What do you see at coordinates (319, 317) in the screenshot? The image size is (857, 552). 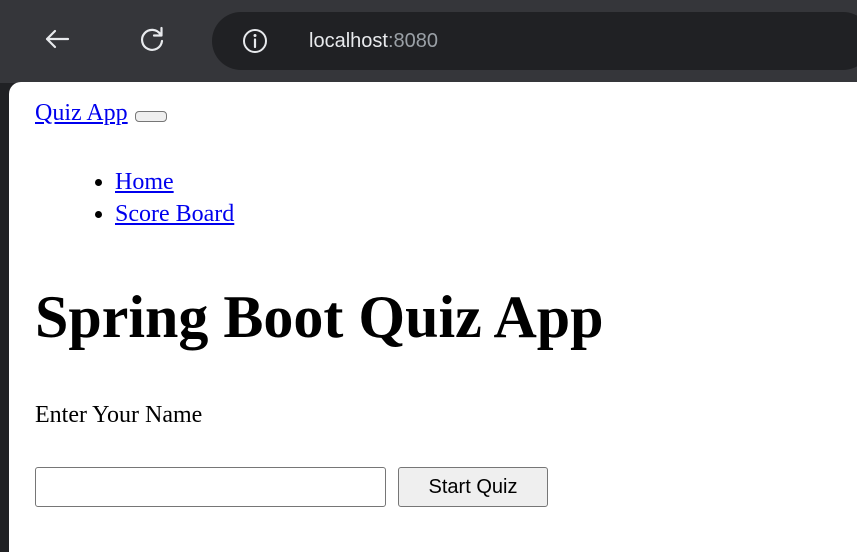 I see `page-title: Spring Boot Quiz App` at bounding box center [319, 317].